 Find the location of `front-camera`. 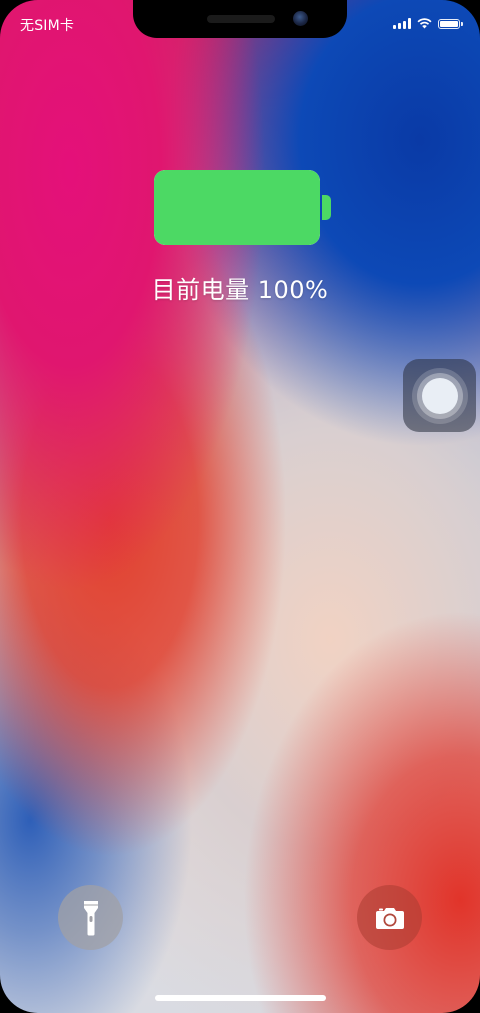

front-camera is located at coordinates (300, 18).